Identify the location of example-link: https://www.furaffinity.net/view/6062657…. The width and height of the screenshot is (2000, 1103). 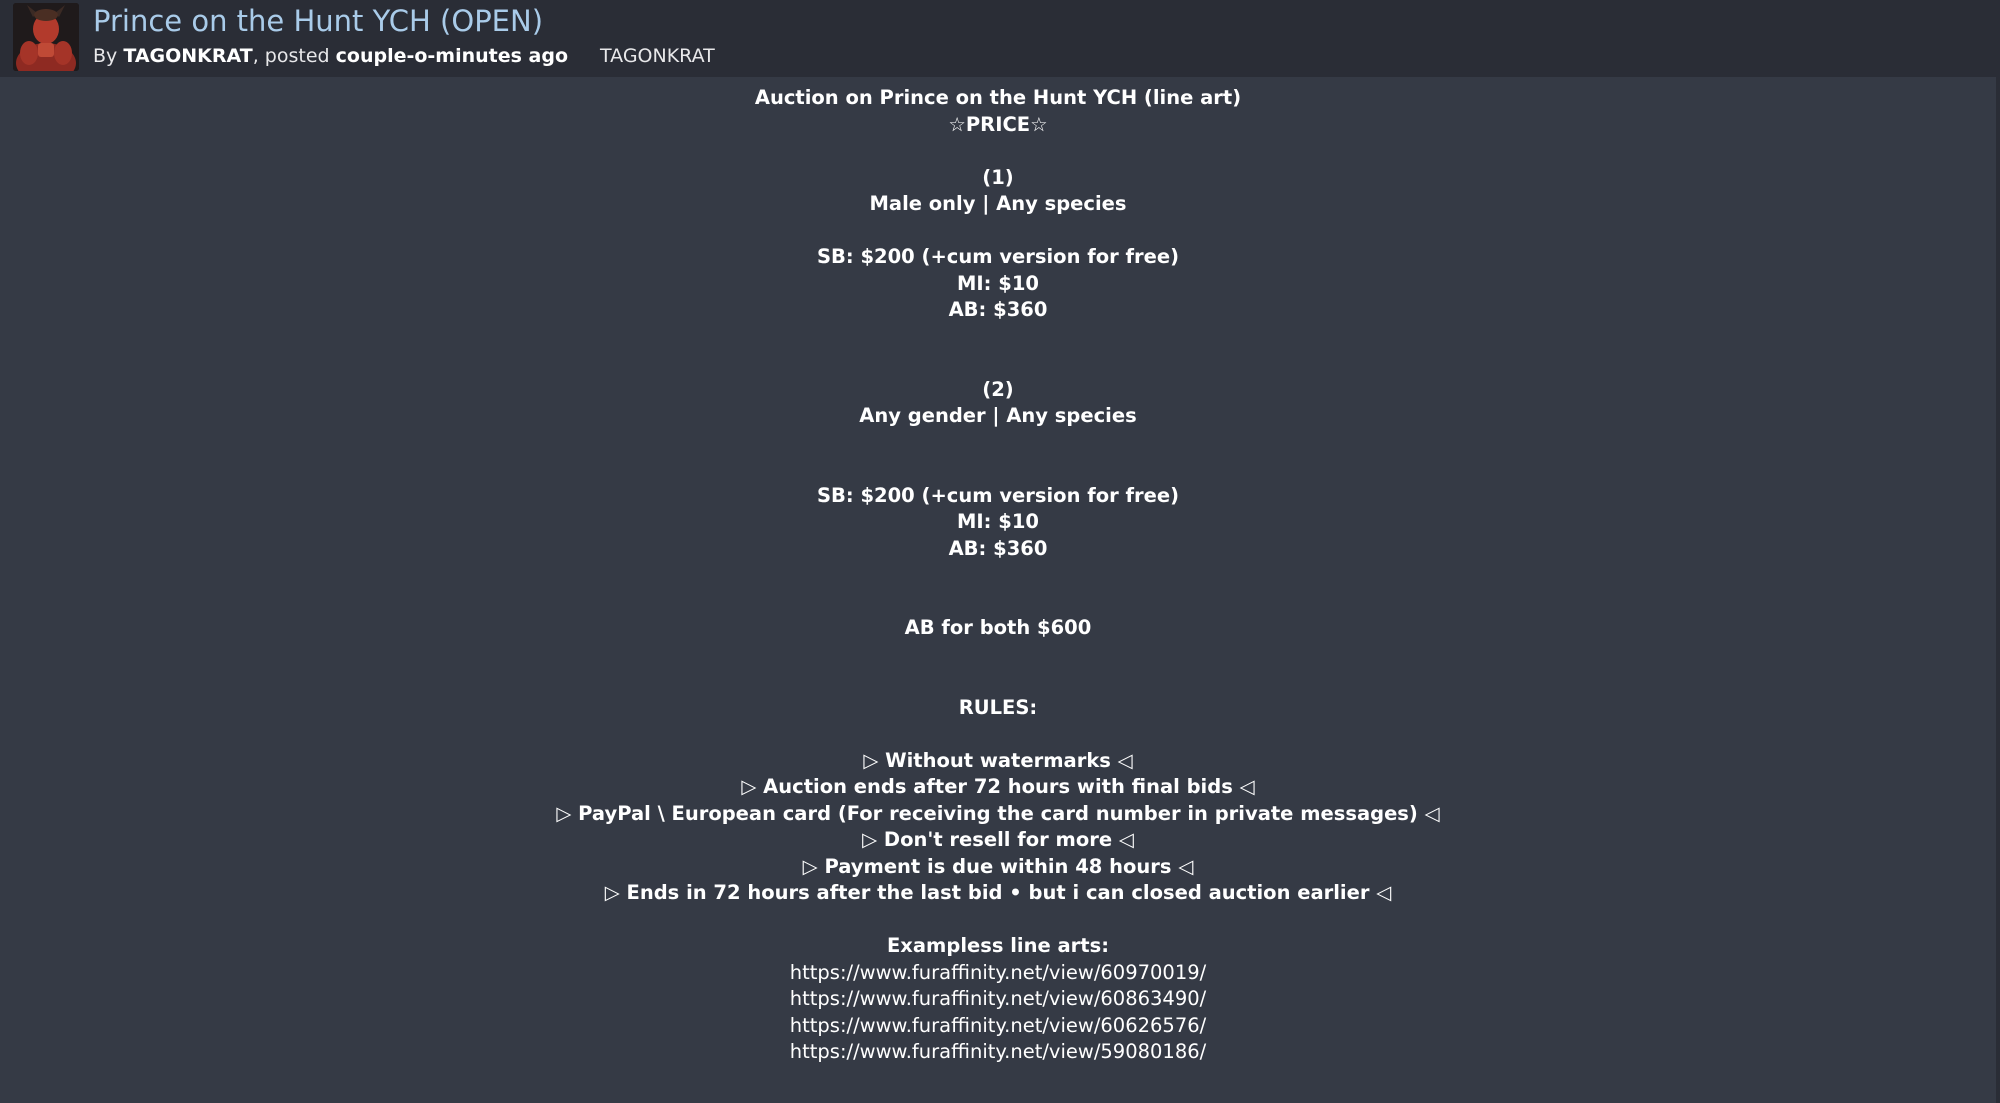
(998, 1025).